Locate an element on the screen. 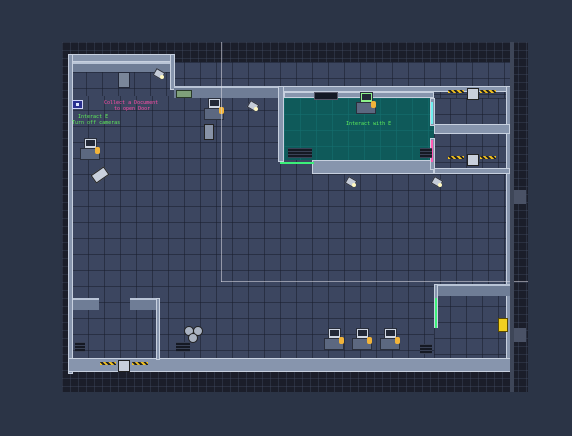 This screenshot has height=436, width=572. player is located at coordinates (77, 104).